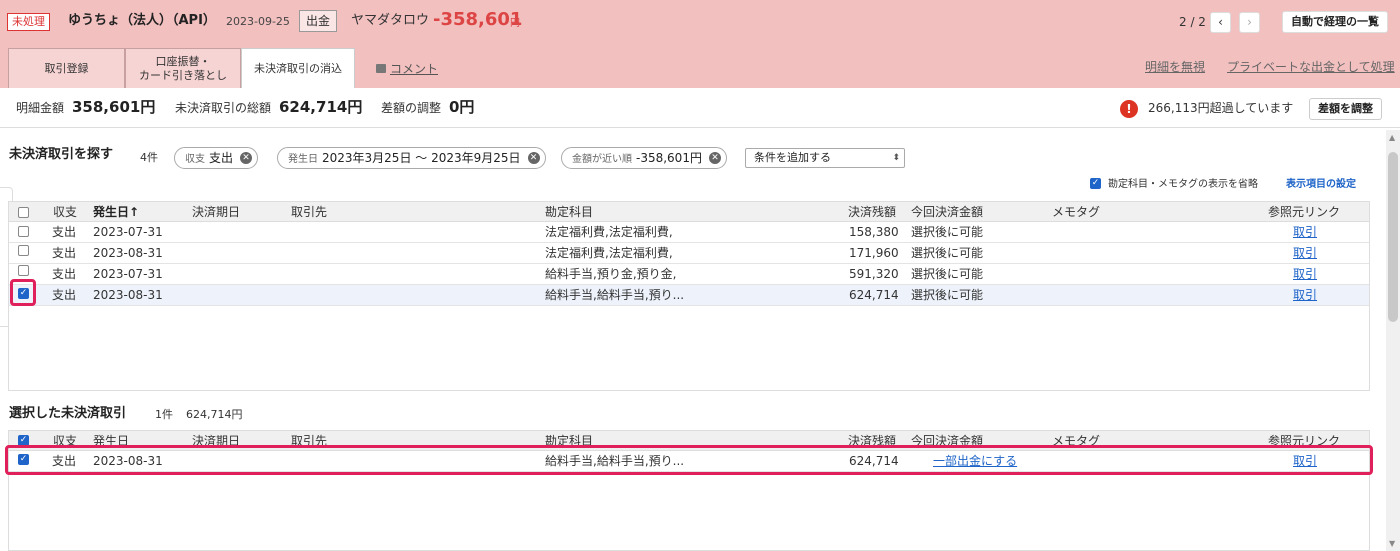 Image resolution: width=1400 pixels, height=551 pixels. What do you see at coordinates (23, 212) in the screenshot?
I see `select-all-checkbox` at bounding box center [23, 212].